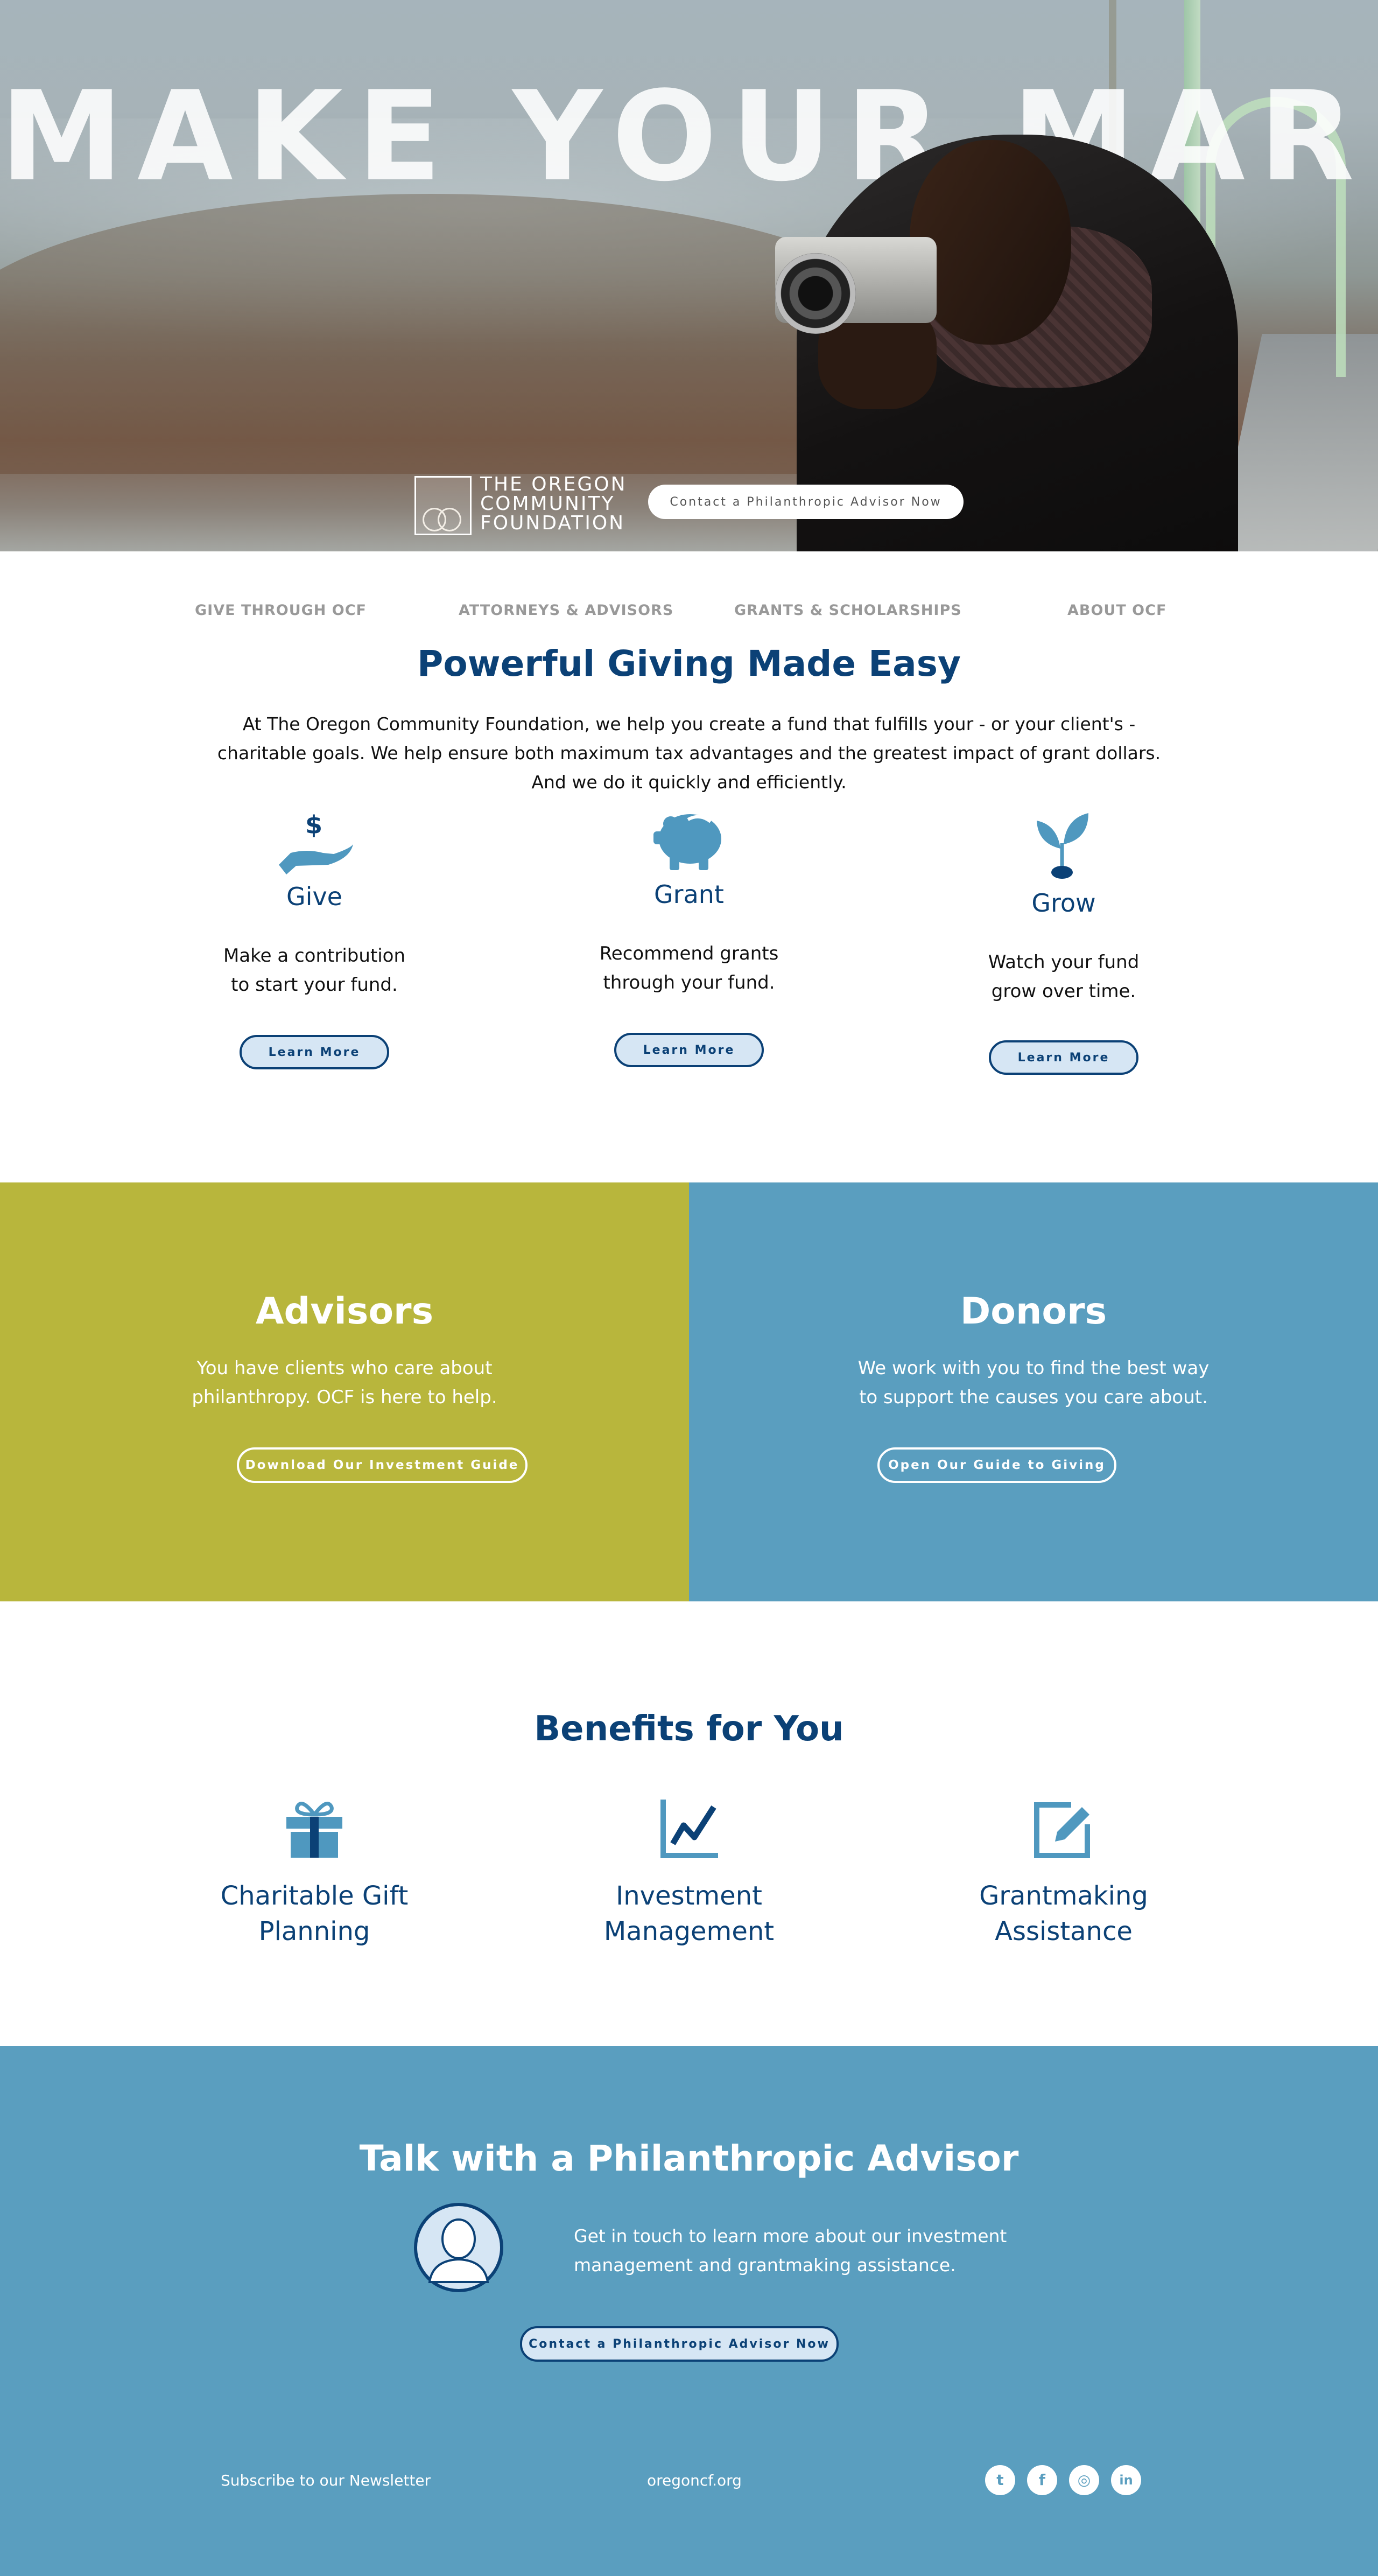 Image resolution: width=1378 pixels, height=2576 pixels. I want to click on benefit-grantmaking-line-2: Assistance, so click(1064, 1931).